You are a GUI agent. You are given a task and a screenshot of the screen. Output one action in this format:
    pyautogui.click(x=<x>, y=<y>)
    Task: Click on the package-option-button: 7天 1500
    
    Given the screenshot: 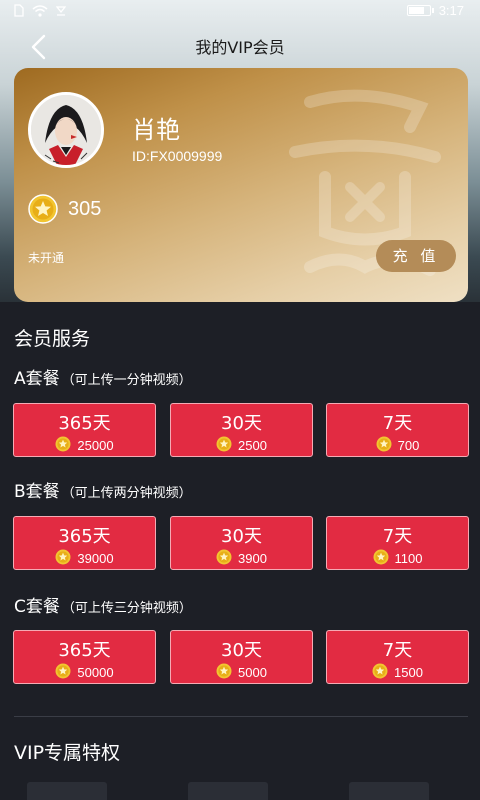 What is the action you would take?
    pyautogui.click(x=397, y=657)
    